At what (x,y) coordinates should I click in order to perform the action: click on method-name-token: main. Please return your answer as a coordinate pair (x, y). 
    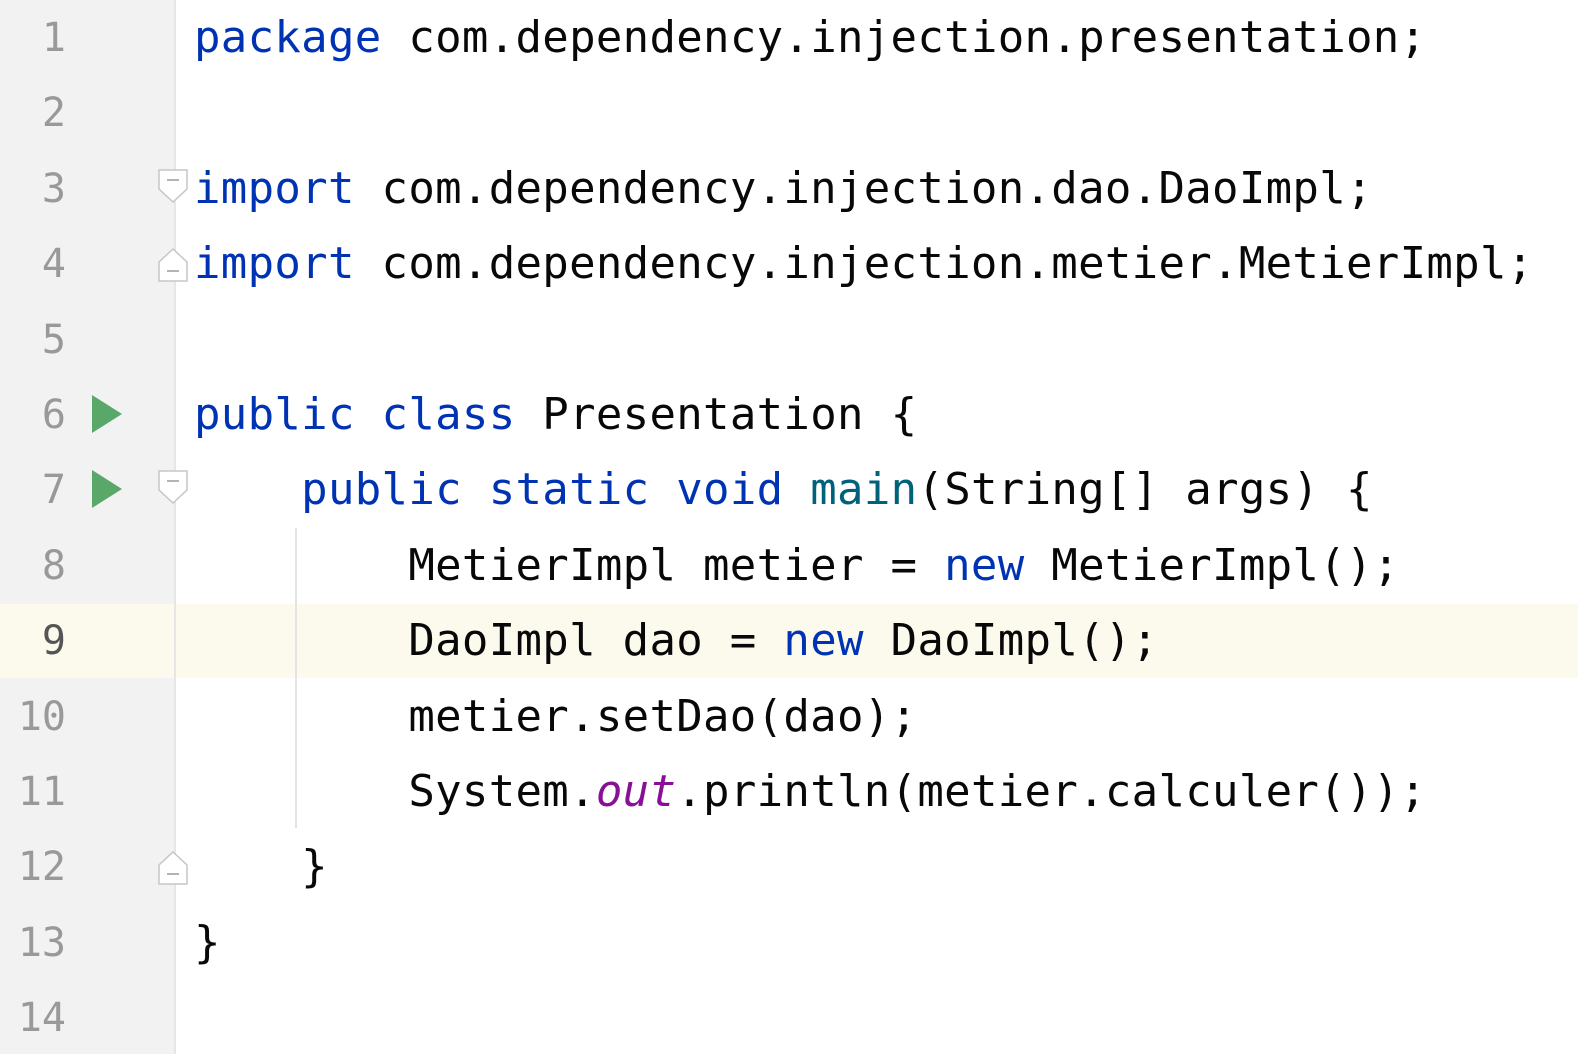
    Looking at the image, I should click on (864, 490).